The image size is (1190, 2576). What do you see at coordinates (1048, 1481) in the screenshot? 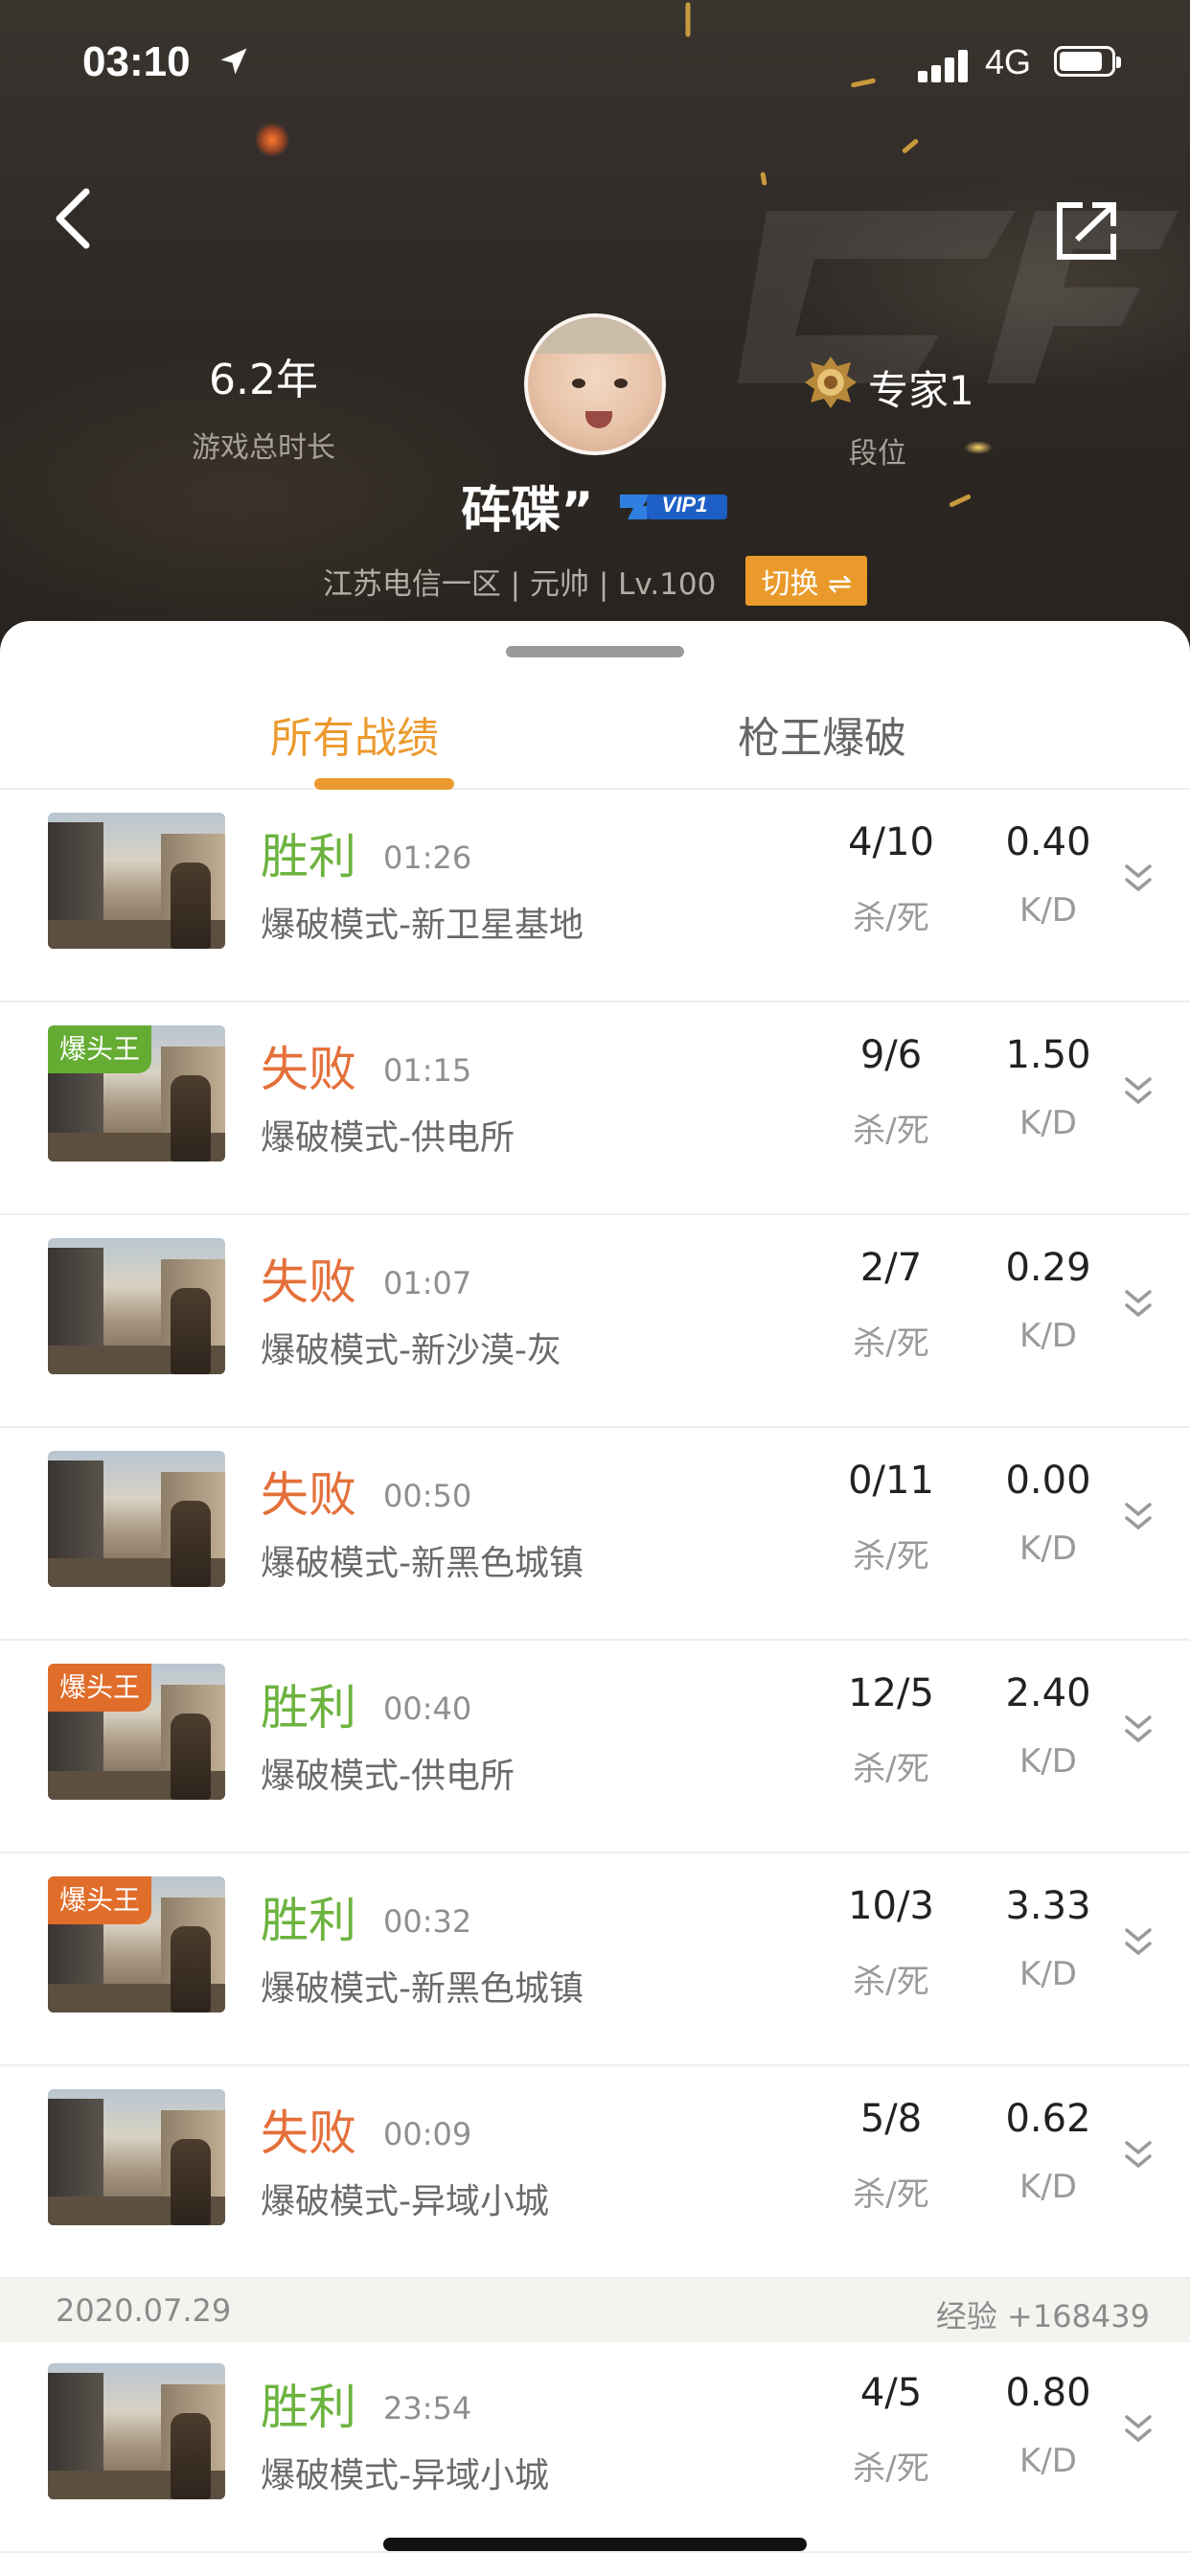
I see `kd-ratio-value: 0.00` at bounding box center [1048, 1481].